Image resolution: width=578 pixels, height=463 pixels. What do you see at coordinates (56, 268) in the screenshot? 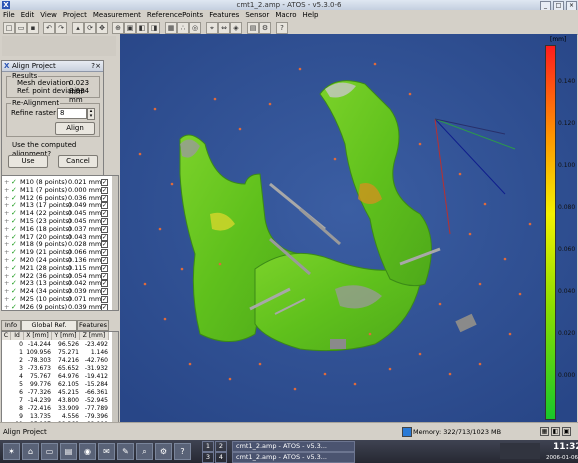
I see `list-item: + ✓ M21 (28 points) 0.115 mm ✓` at bounding box center [56, 268].